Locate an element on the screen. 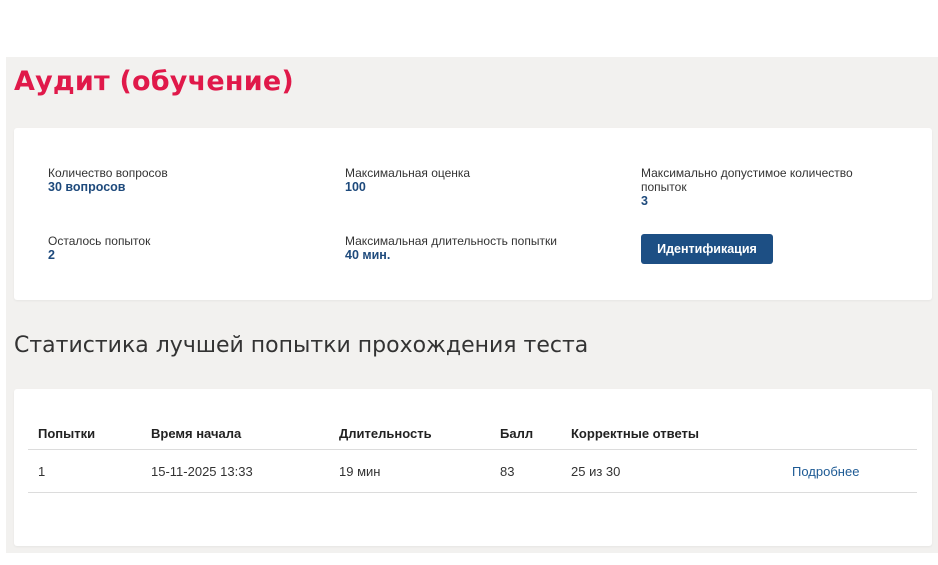 This screenshot has height=565, width=938. max-score-value: 100 is located at coordinates (355, 187).